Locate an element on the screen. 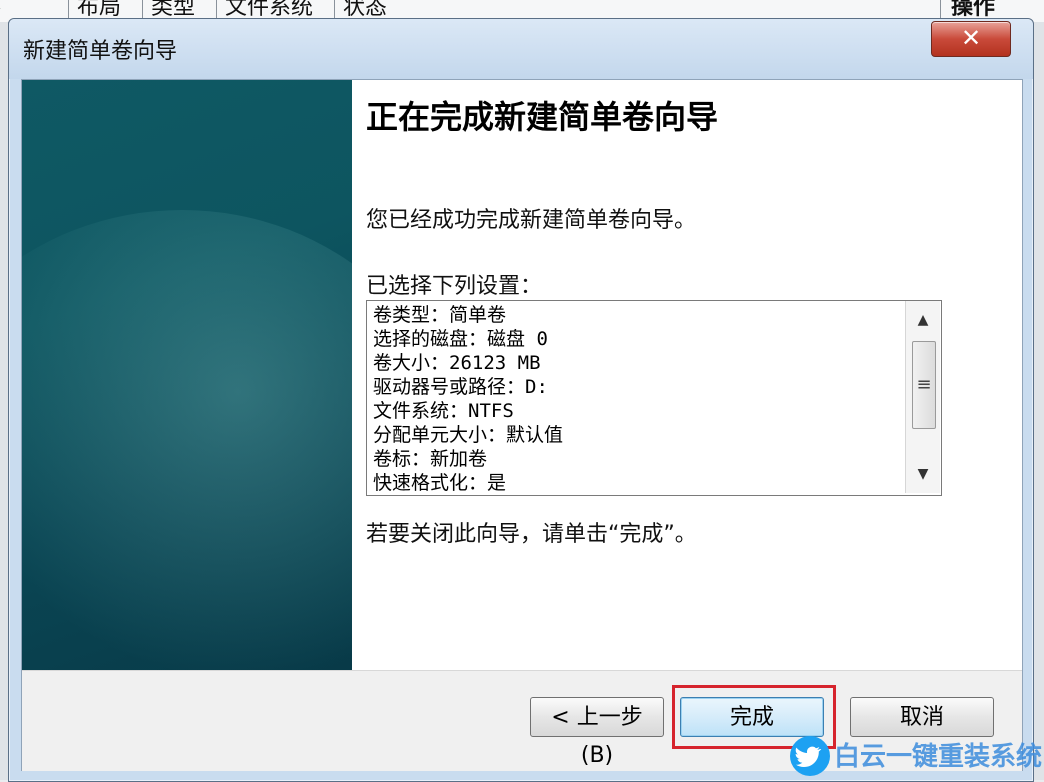 This screenshot has height=782, width=1044. scroll-thumb: ≡ is located at coordinates (924, 385).